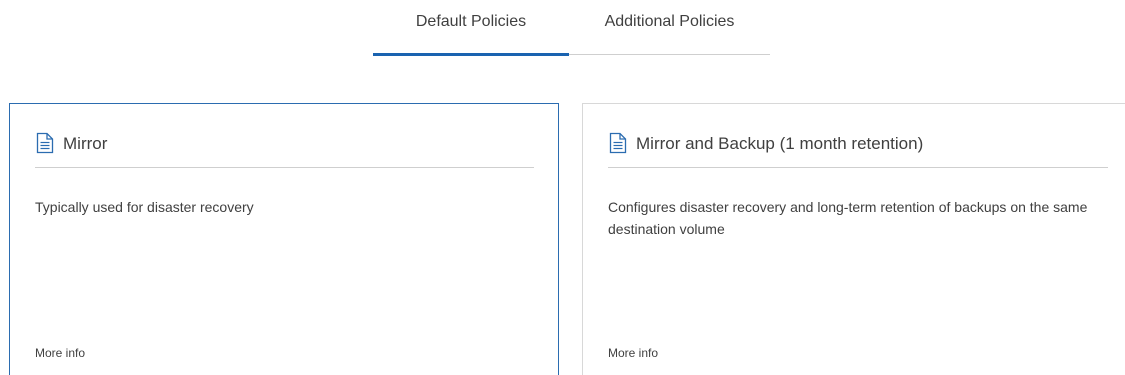  I want to click on tab-additional-policies-label: Additional Policies, so click(669, 21).